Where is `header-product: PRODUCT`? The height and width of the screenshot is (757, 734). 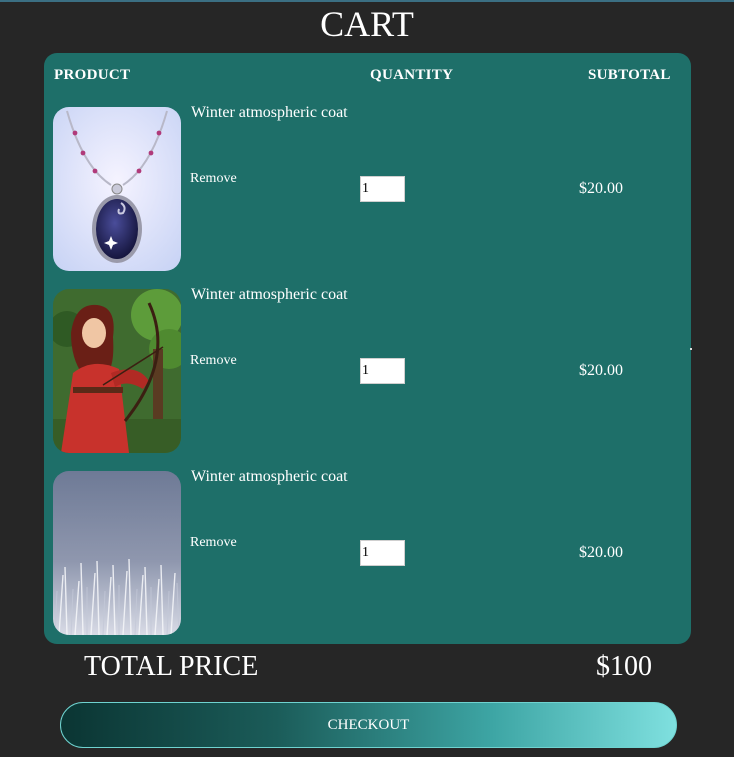
header-product: PRODUCT is located at coordinates (92, 75).